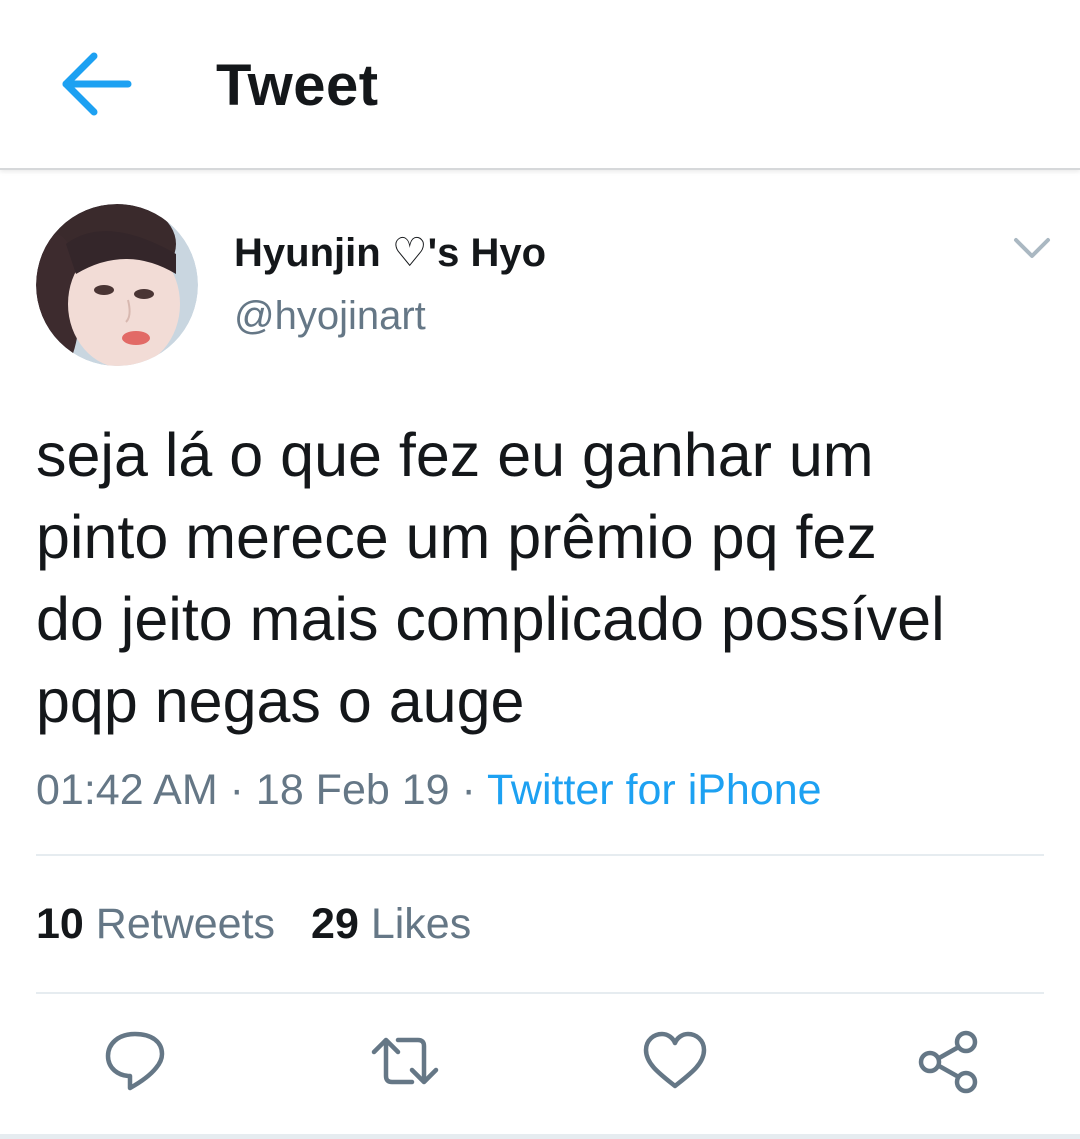  Describe the element at coordinates (540, 1136) in the screenshot. I see `bottom-divider` at that location.